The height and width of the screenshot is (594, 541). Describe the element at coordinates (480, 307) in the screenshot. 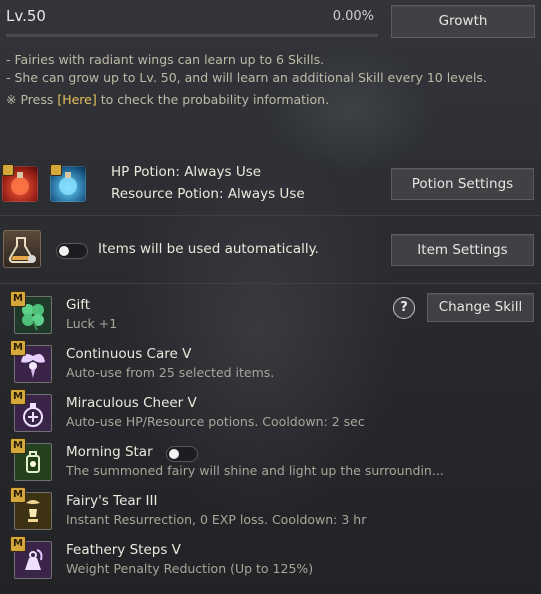

I see `change-skill-button: Change Skill` at that location.